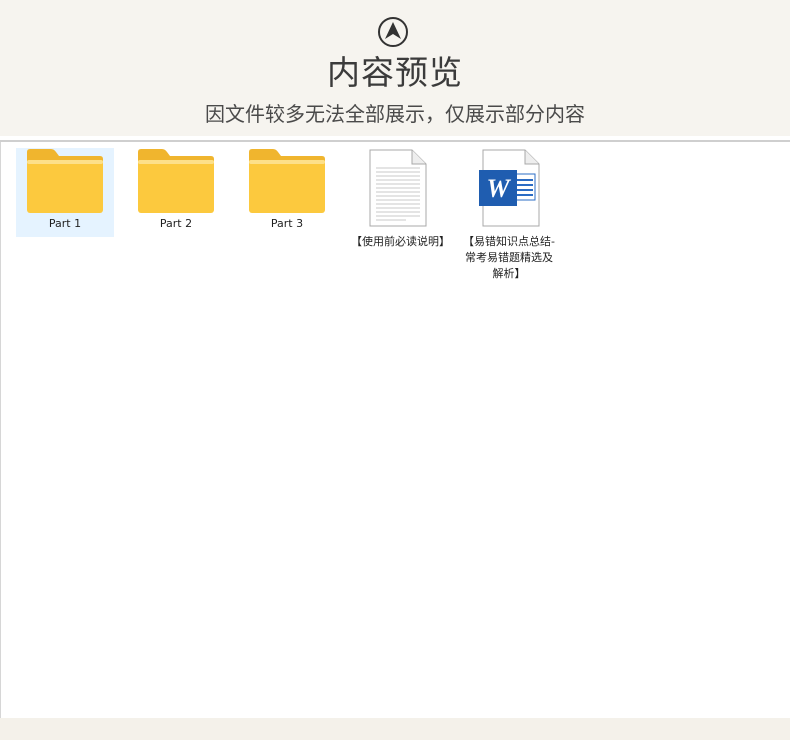 The width and height of the screenshot is (790, 740). Describe the element at coordinates (498, 188) in the screenshot. I see `svg-text: W` at that location.